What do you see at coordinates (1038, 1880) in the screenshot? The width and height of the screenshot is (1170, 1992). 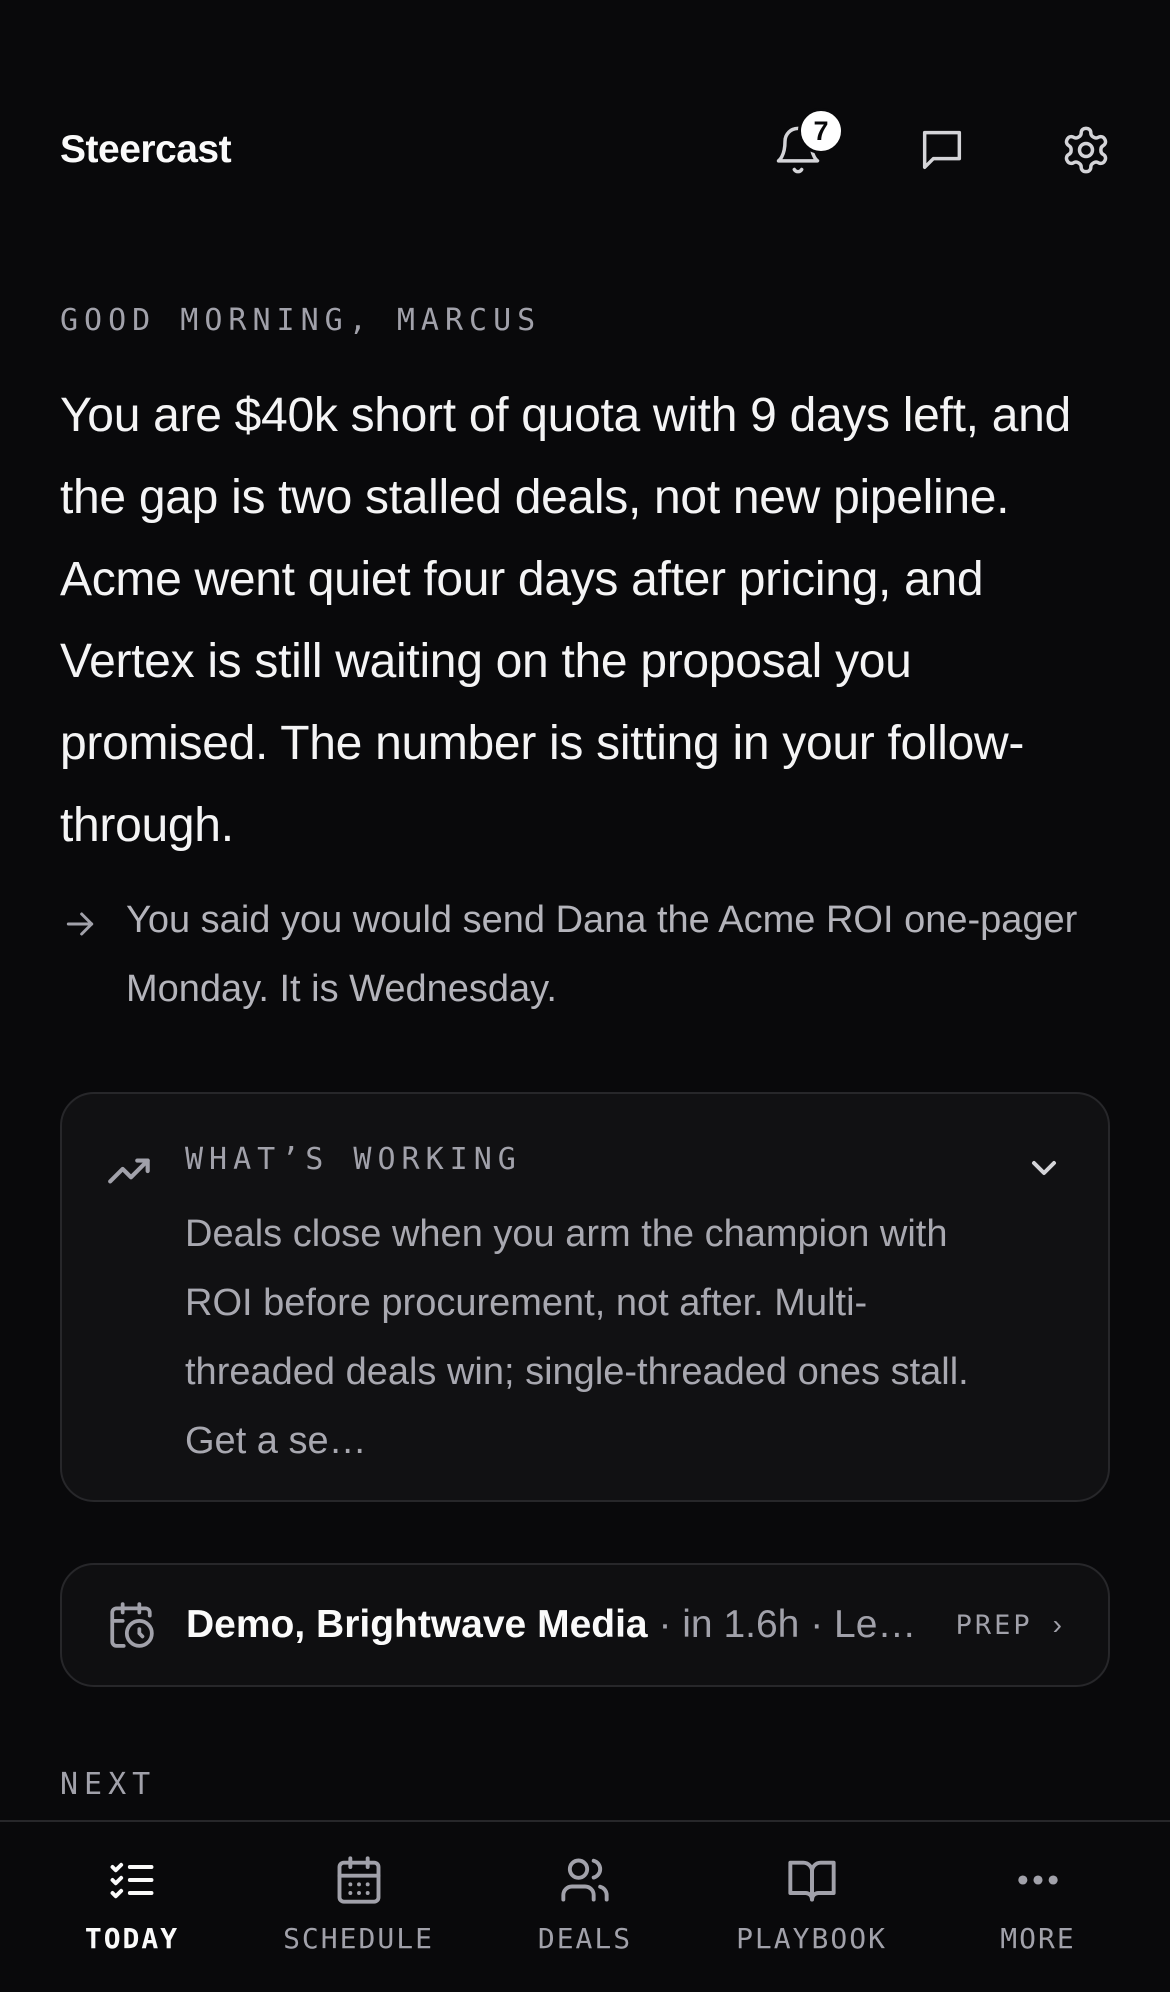 I see `more-dots-icon` at bounding box center [1038, 1880].